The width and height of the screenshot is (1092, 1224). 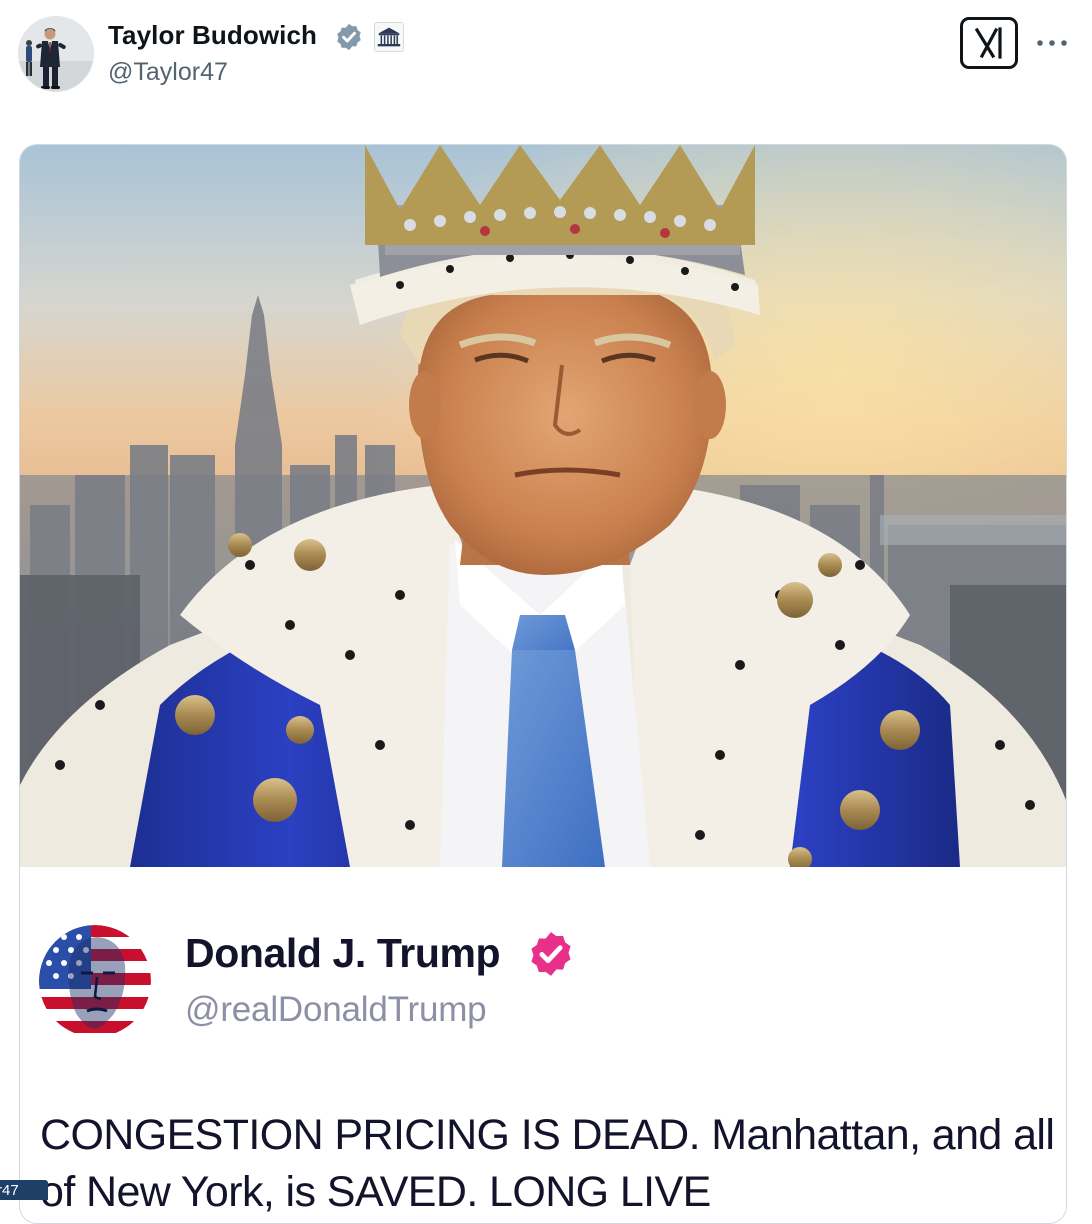 I want to click on white-house-badge-icon, so click(x=389, y=37).